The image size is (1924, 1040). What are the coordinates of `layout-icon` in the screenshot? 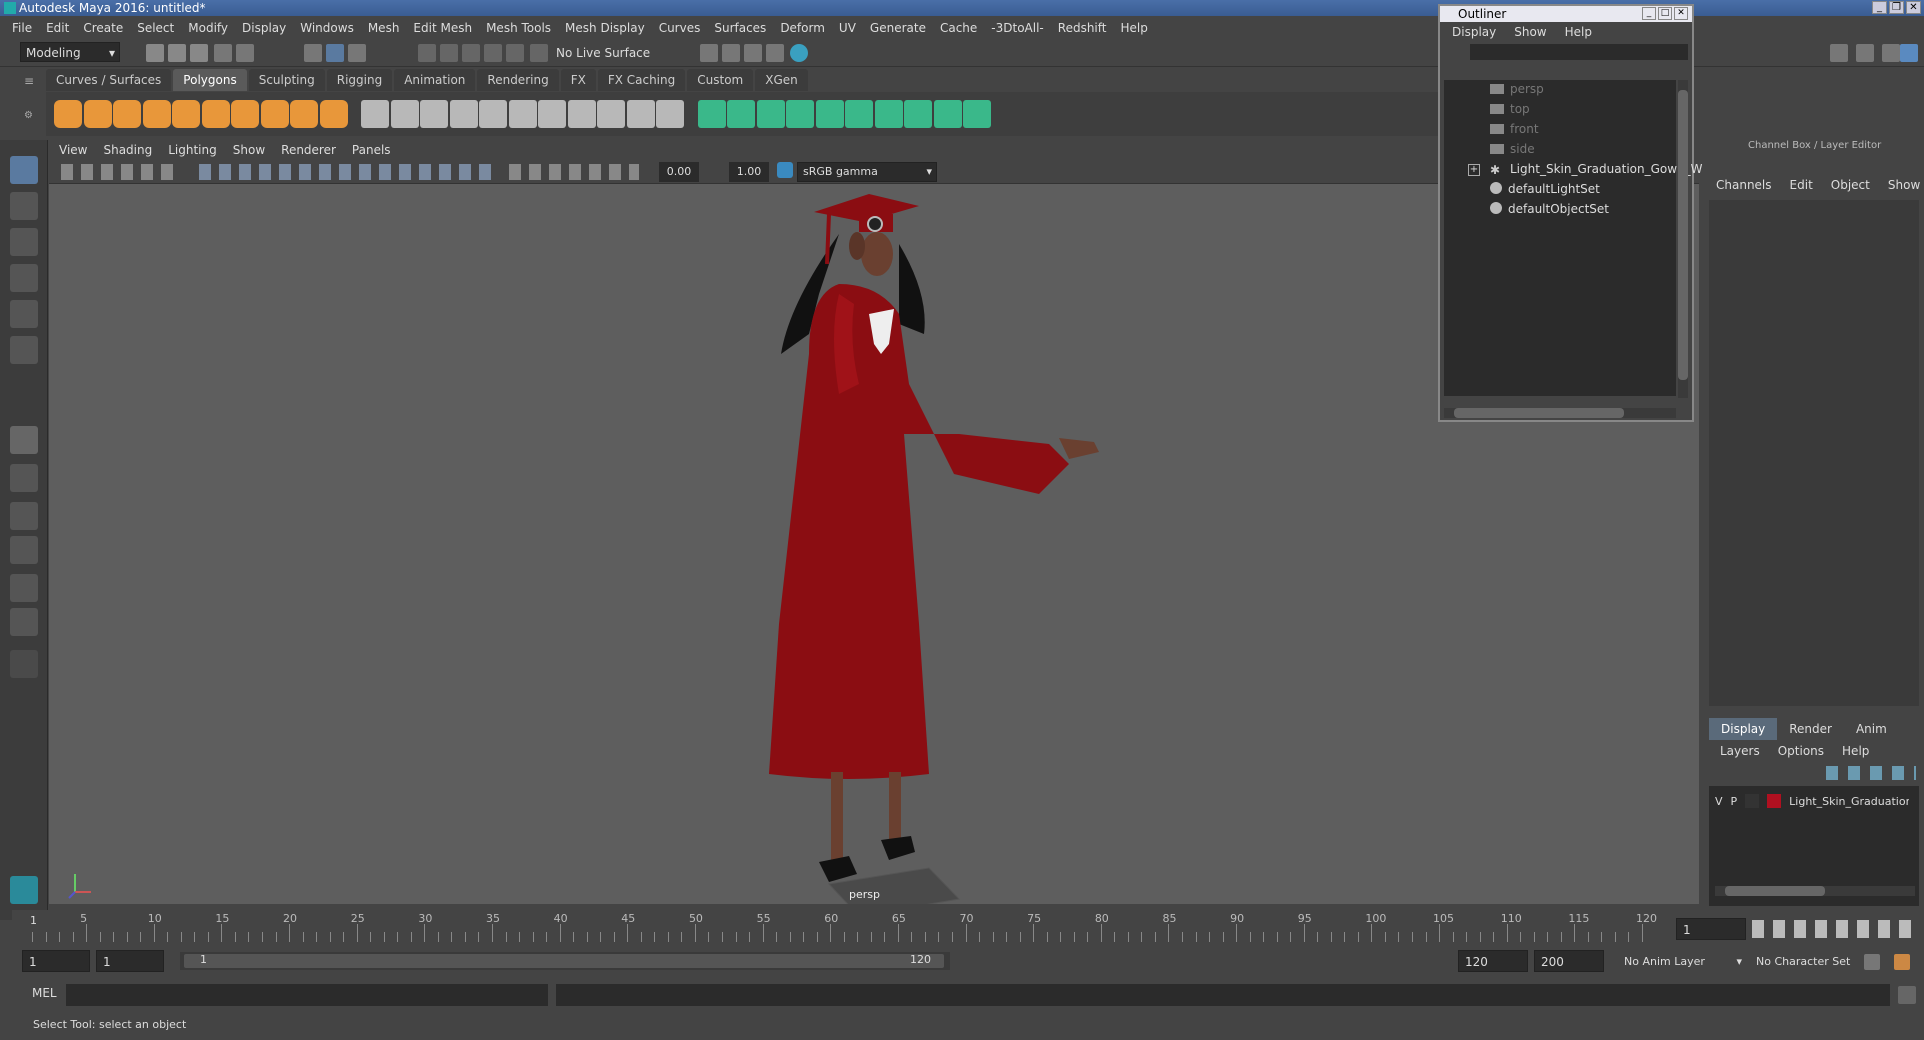 It's located at (977, 114).